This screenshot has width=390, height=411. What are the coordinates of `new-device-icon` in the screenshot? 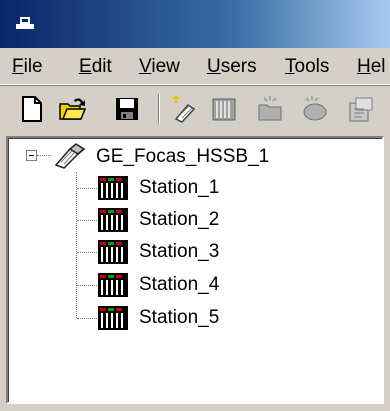 It's located at (224, 109).